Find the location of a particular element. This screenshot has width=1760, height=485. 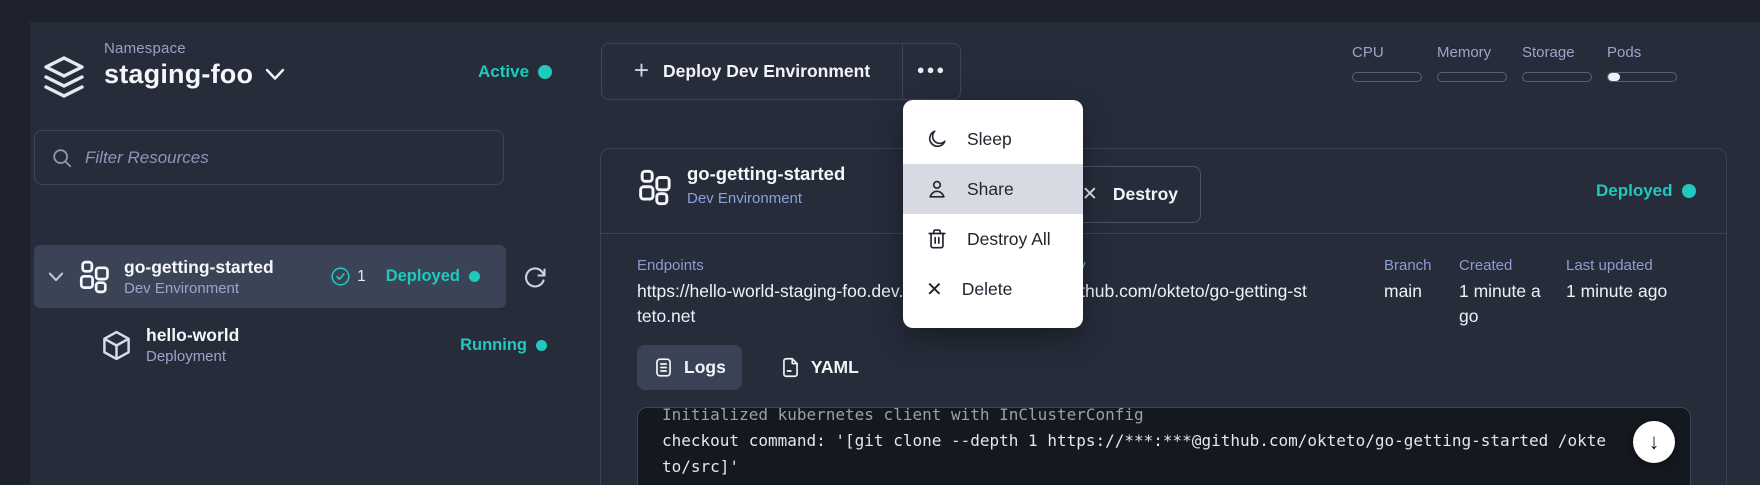

status-text: Deployed is located at coordinates (422, 276).